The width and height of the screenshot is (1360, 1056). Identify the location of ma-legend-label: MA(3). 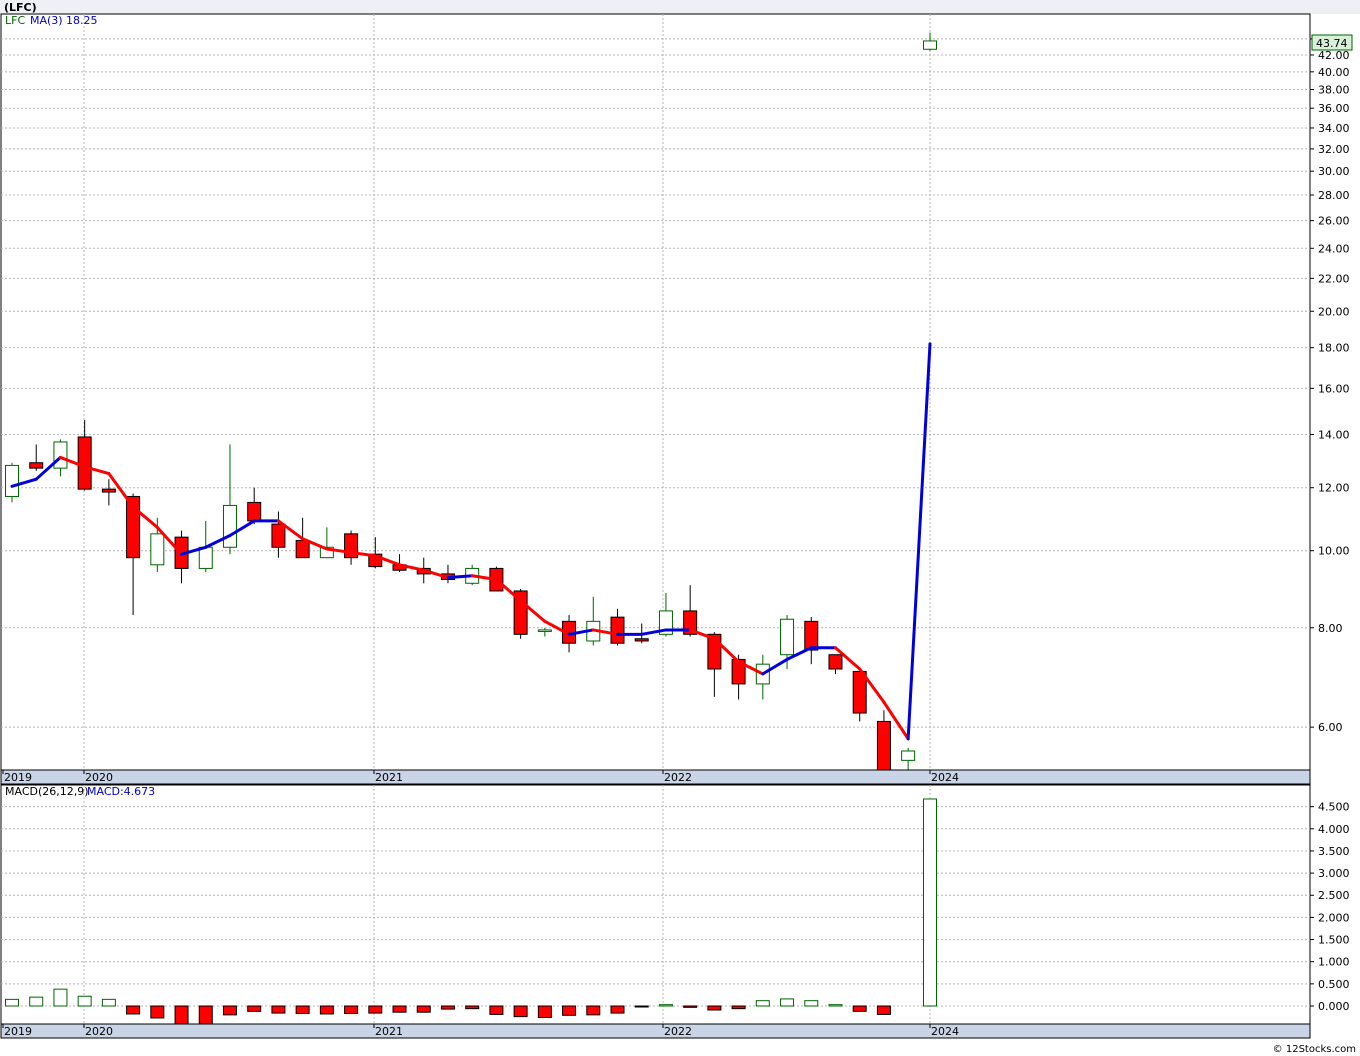
(46, 20).